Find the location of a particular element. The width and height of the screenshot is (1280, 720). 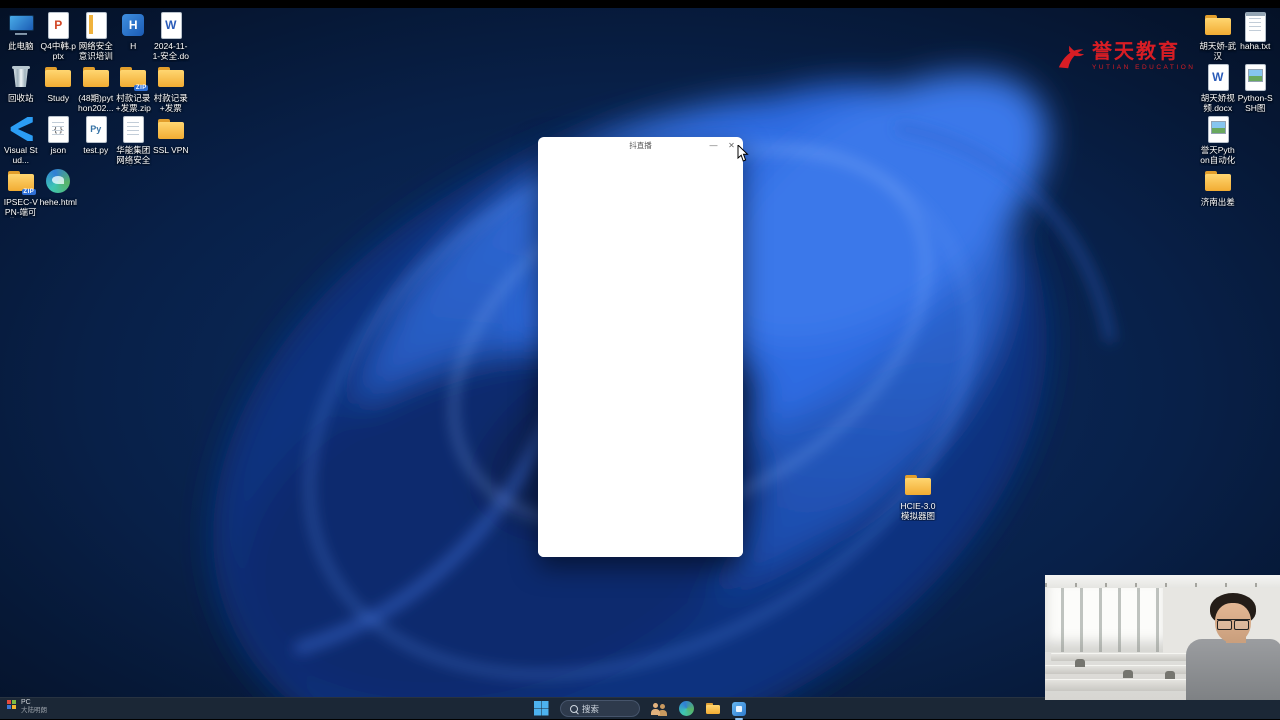

icon-label: H is located at coordinates (133, 46).